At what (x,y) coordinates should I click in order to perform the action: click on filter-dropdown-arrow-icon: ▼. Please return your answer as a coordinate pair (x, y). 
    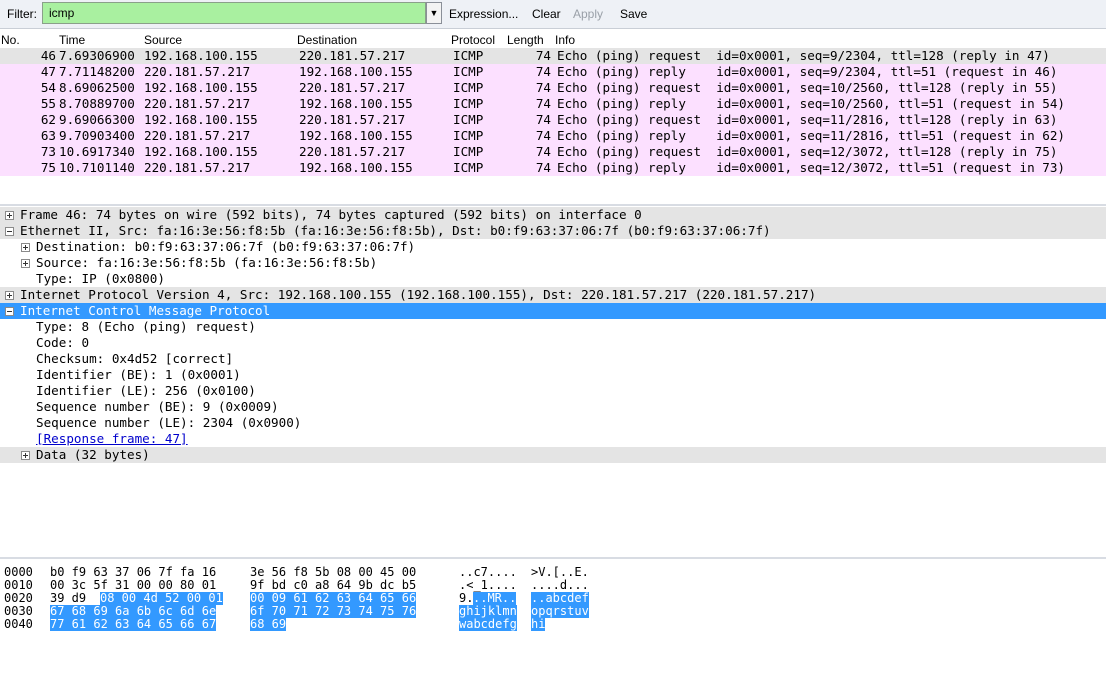
    Looking at the image, I should click on (434, 13).